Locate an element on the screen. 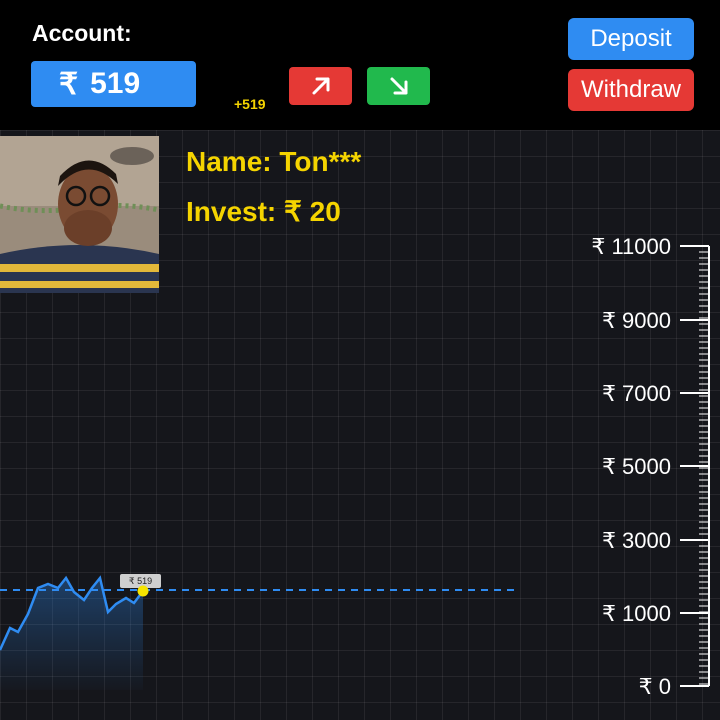 The width and height of the screenshot is (720, 720). y-axis-label: ₹ 9000 is located at coordinates (636, 320).